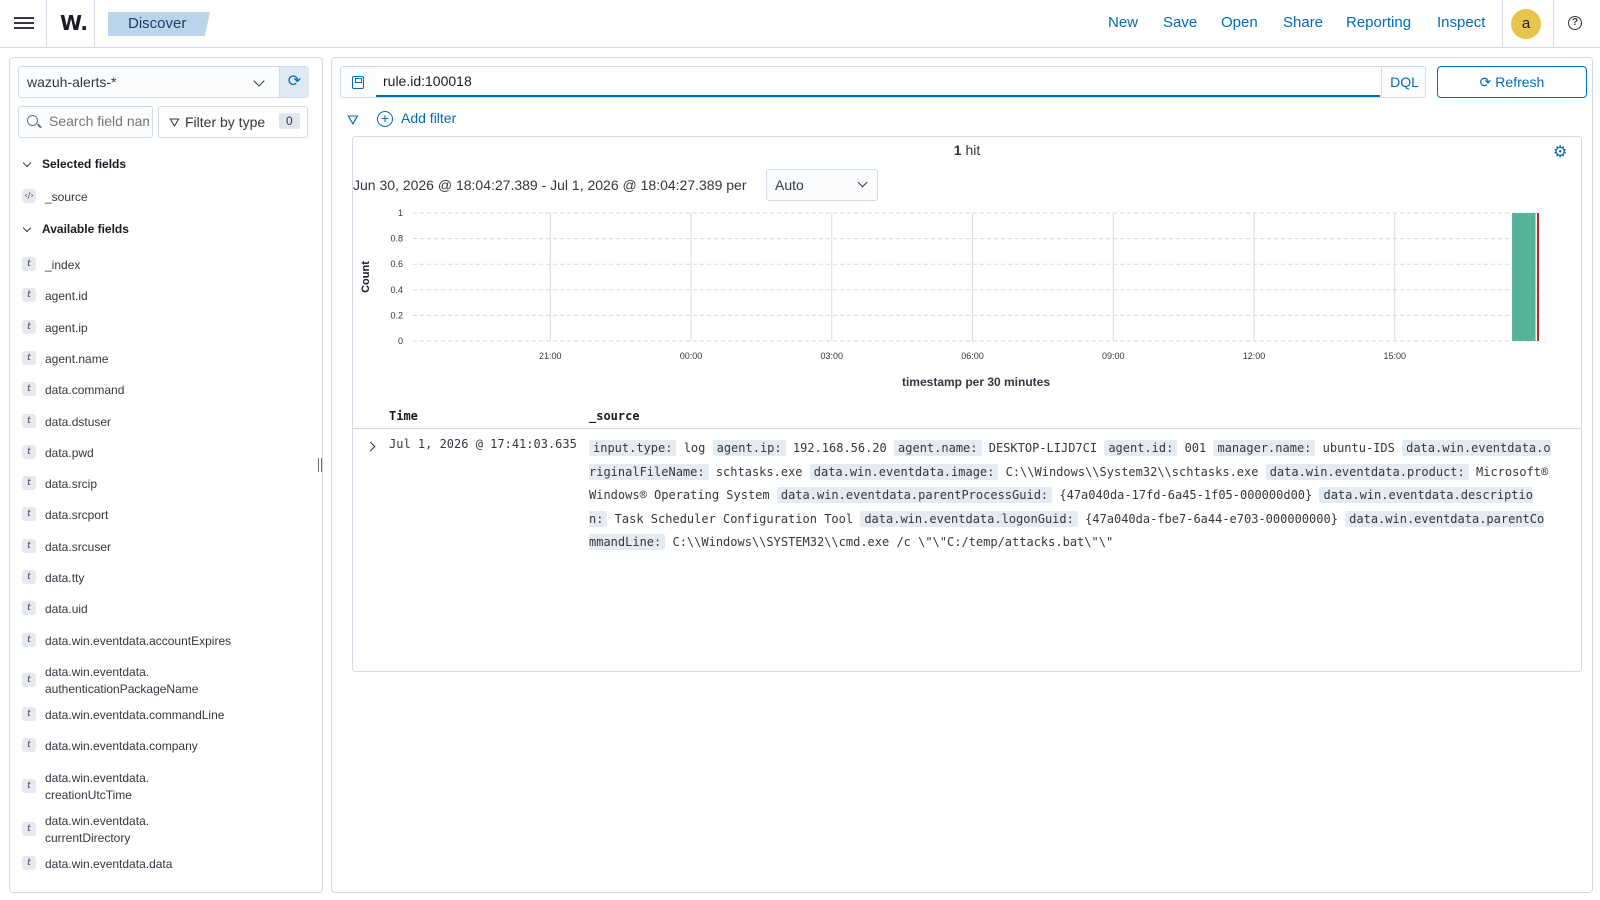 The image size is (1600, 900). Describe the element at coordinates (78, 421) in the screenshot. I see `field-name: data.dstuser` at that location.